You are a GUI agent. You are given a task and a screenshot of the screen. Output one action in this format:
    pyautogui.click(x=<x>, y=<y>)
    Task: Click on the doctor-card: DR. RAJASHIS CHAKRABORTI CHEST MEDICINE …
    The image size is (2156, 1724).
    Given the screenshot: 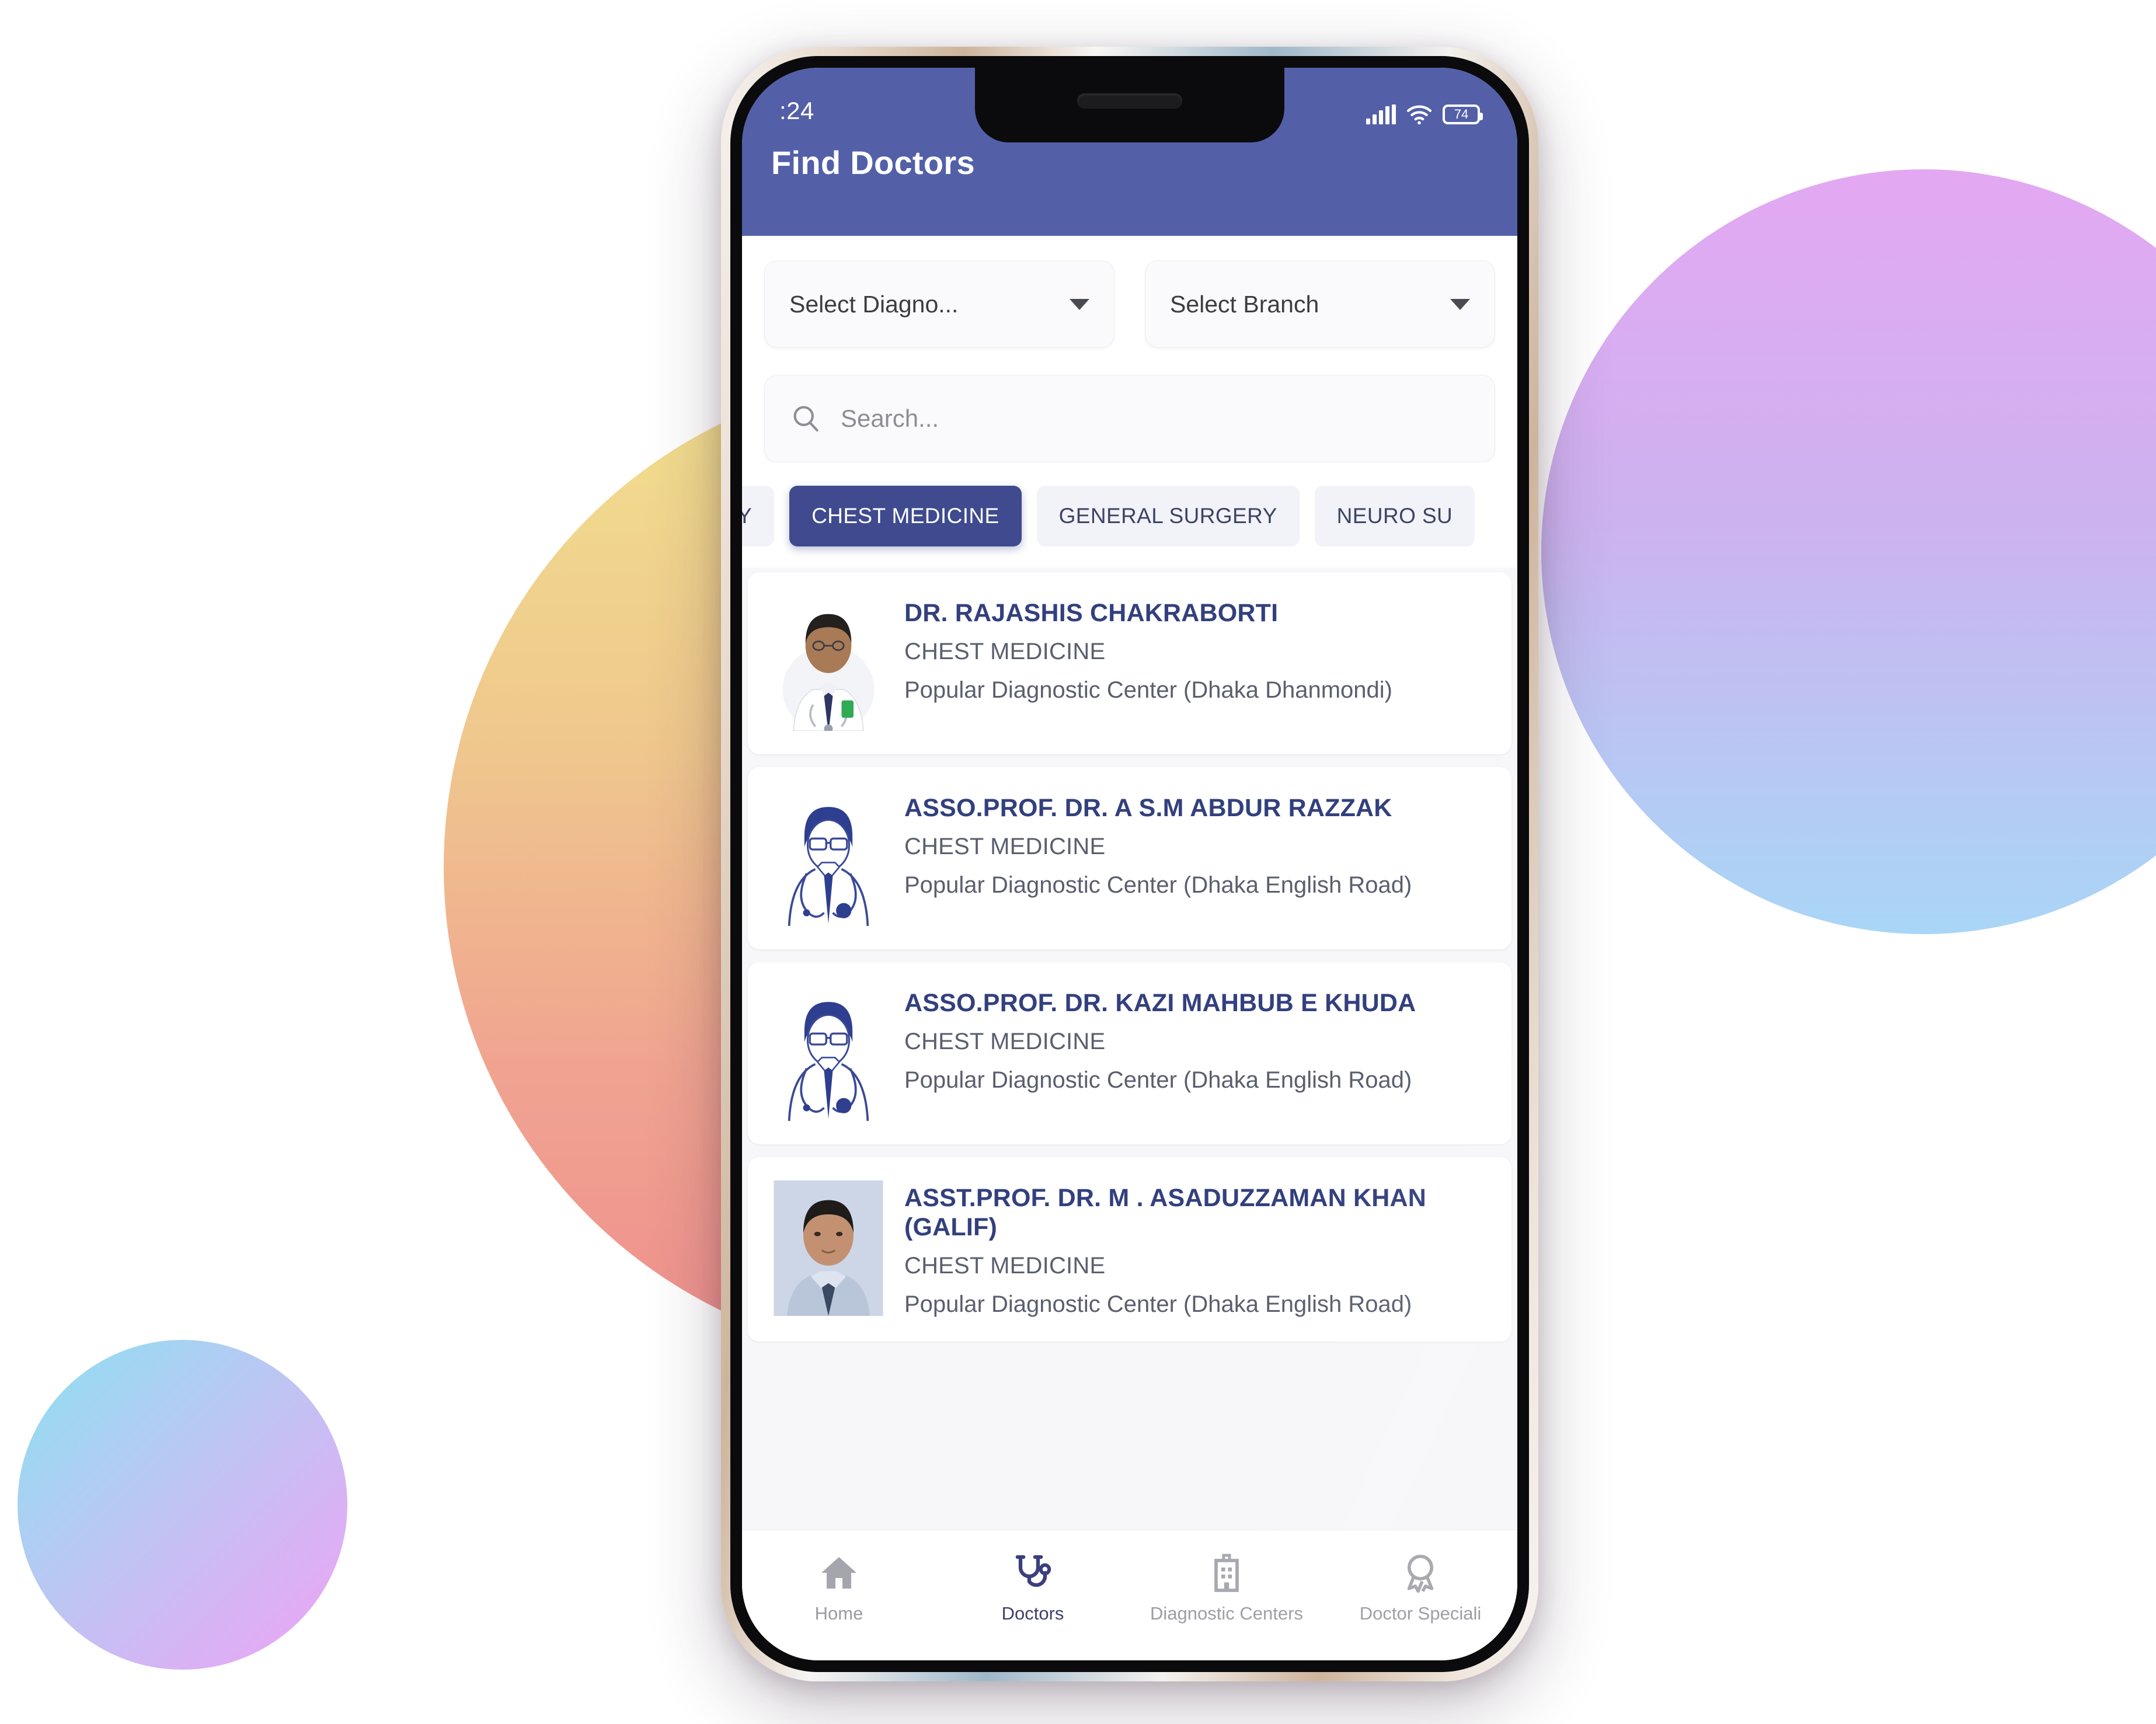 What is the action you would take?
    pyautogui.click(x=1129, y=663)
    